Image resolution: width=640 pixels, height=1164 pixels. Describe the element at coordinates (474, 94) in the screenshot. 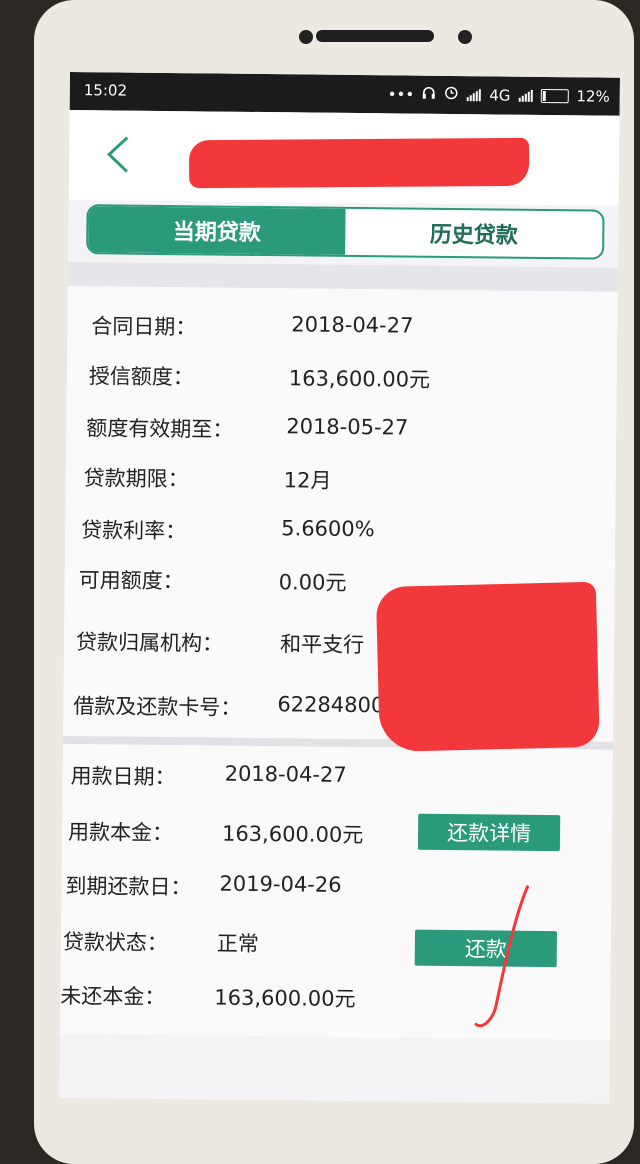

I see `signal-icon` at that location.